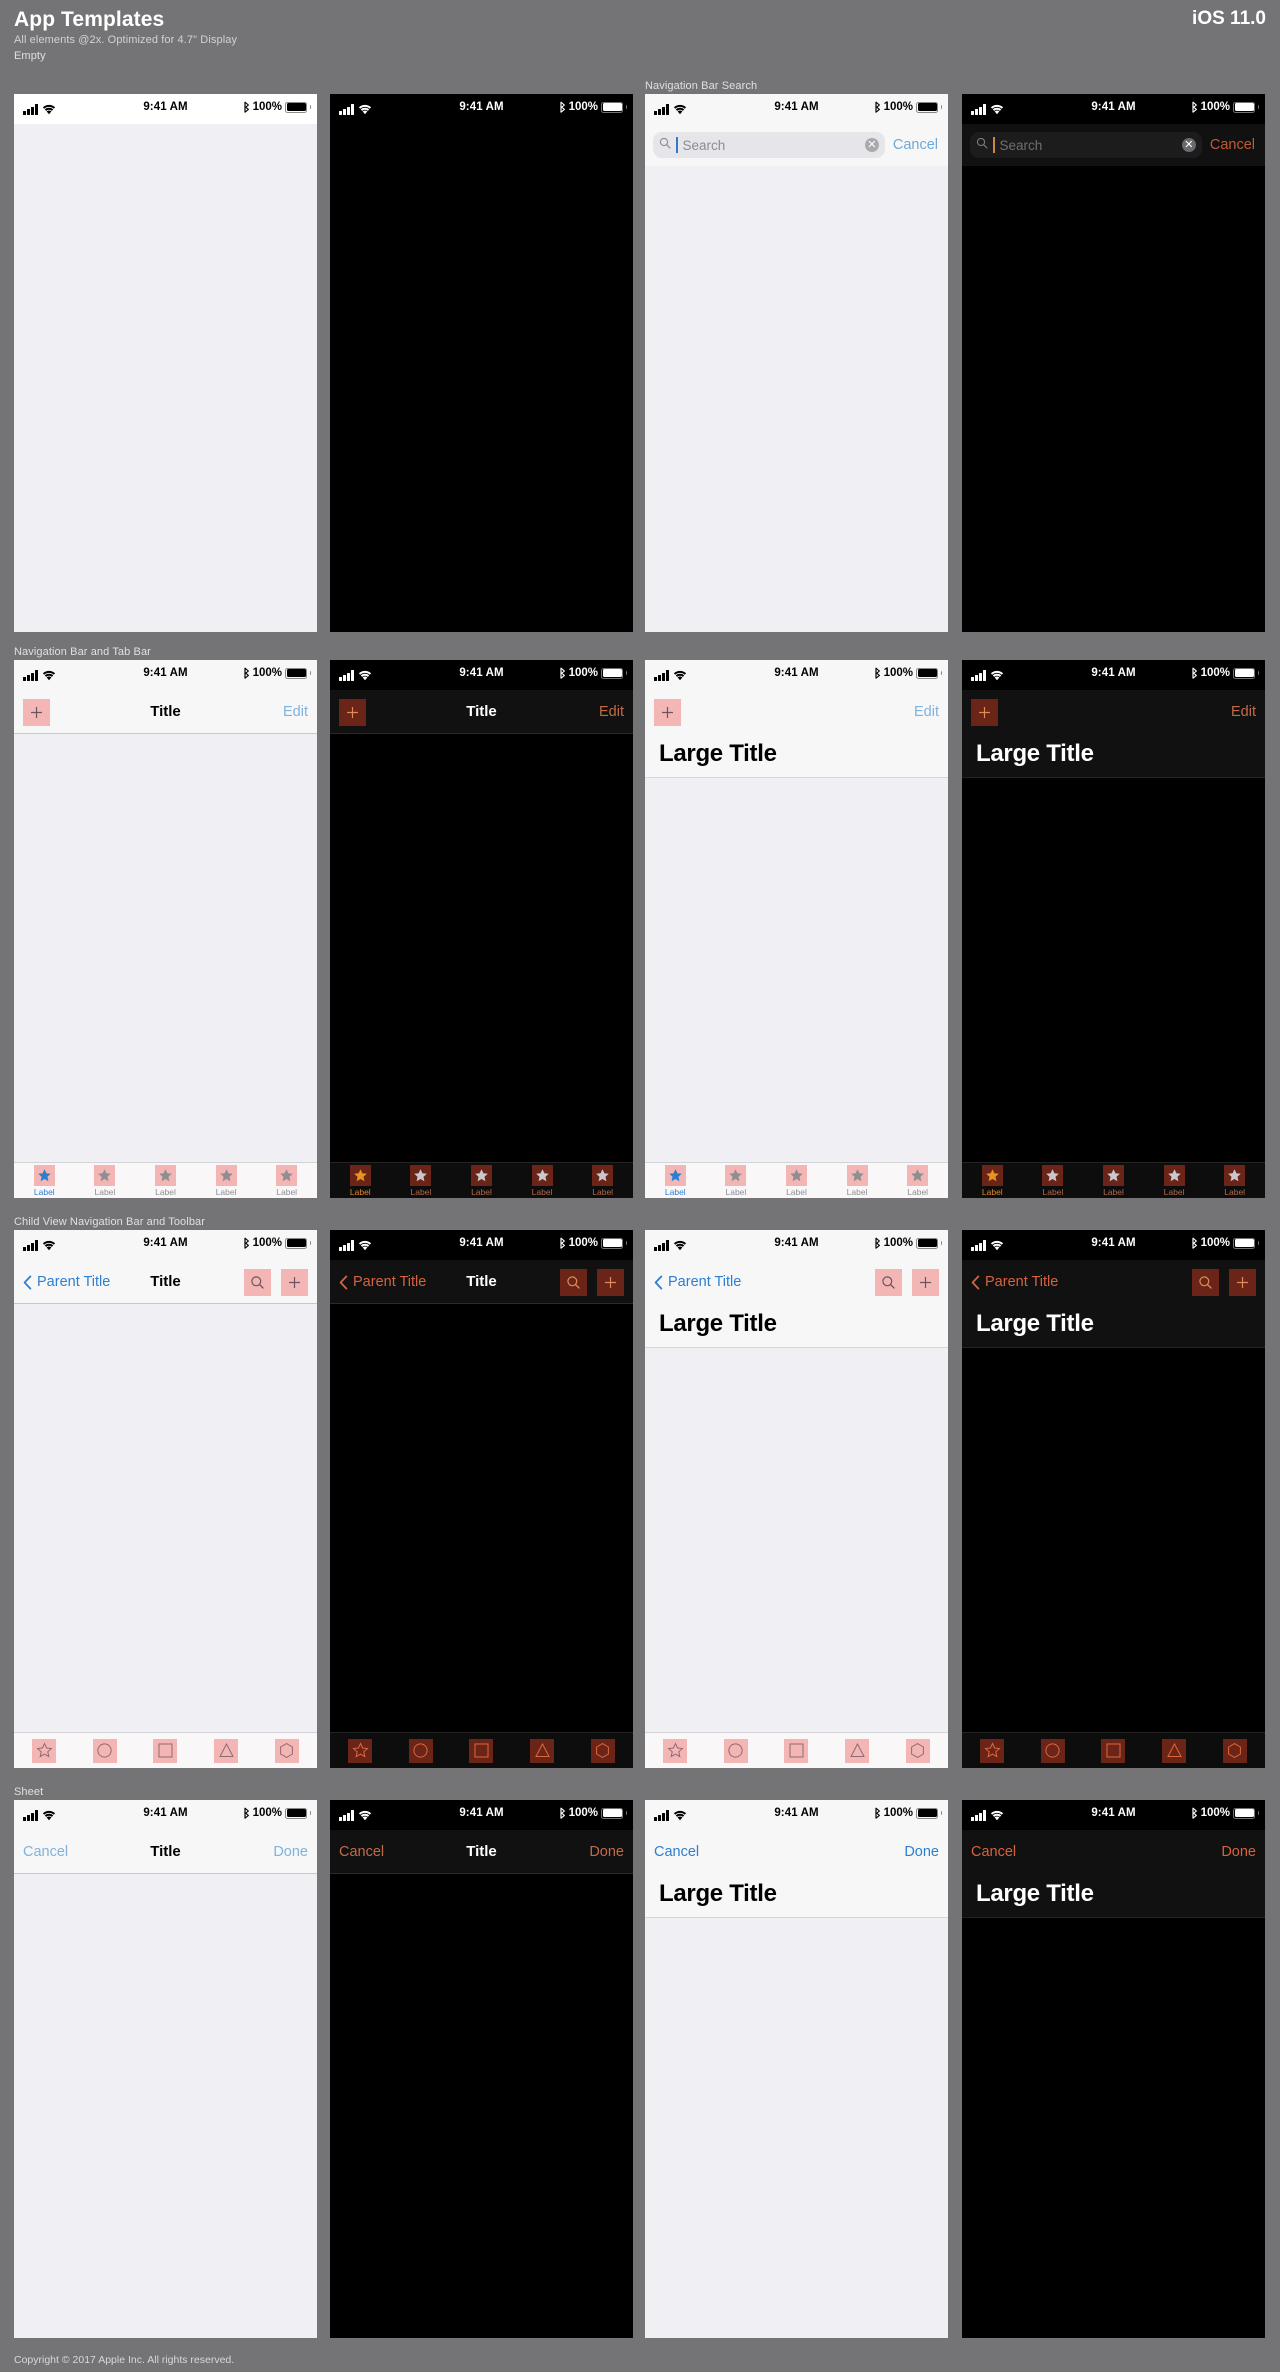 This screenshot has width=1280, height=2372. What do you see at coordinates (1113, 1895) in the screenshot?
I see `large-title: Large Title` at bounding box center [1113, 1895].